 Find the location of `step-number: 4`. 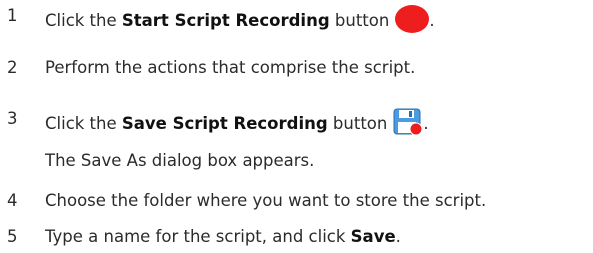

step-number: 4 is located at coordinates (12, 200).